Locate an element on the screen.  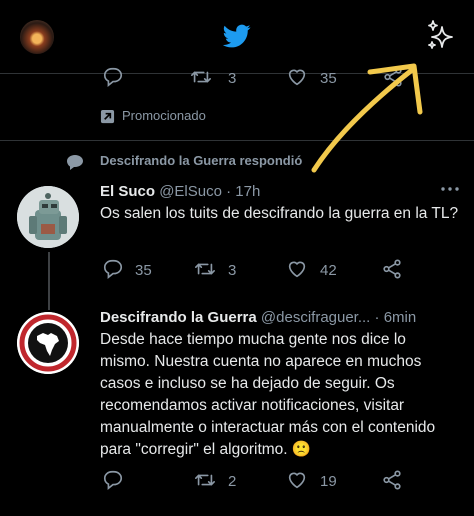
twitter-bird-icon is located at coordinates (237, 36).